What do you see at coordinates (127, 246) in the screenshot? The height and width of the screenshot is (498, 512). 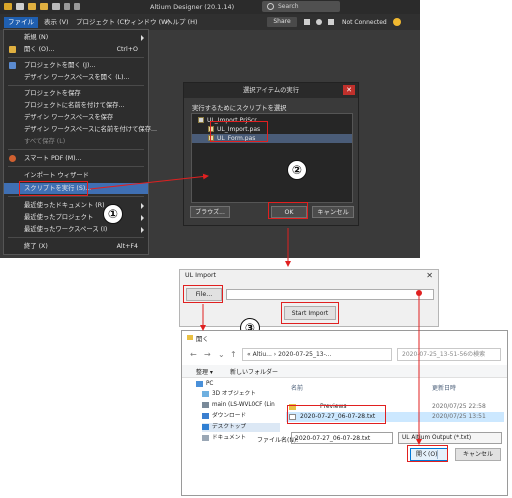 I see `menu-item-shortcut: Alt+F4` at bounding box center [127, 246].